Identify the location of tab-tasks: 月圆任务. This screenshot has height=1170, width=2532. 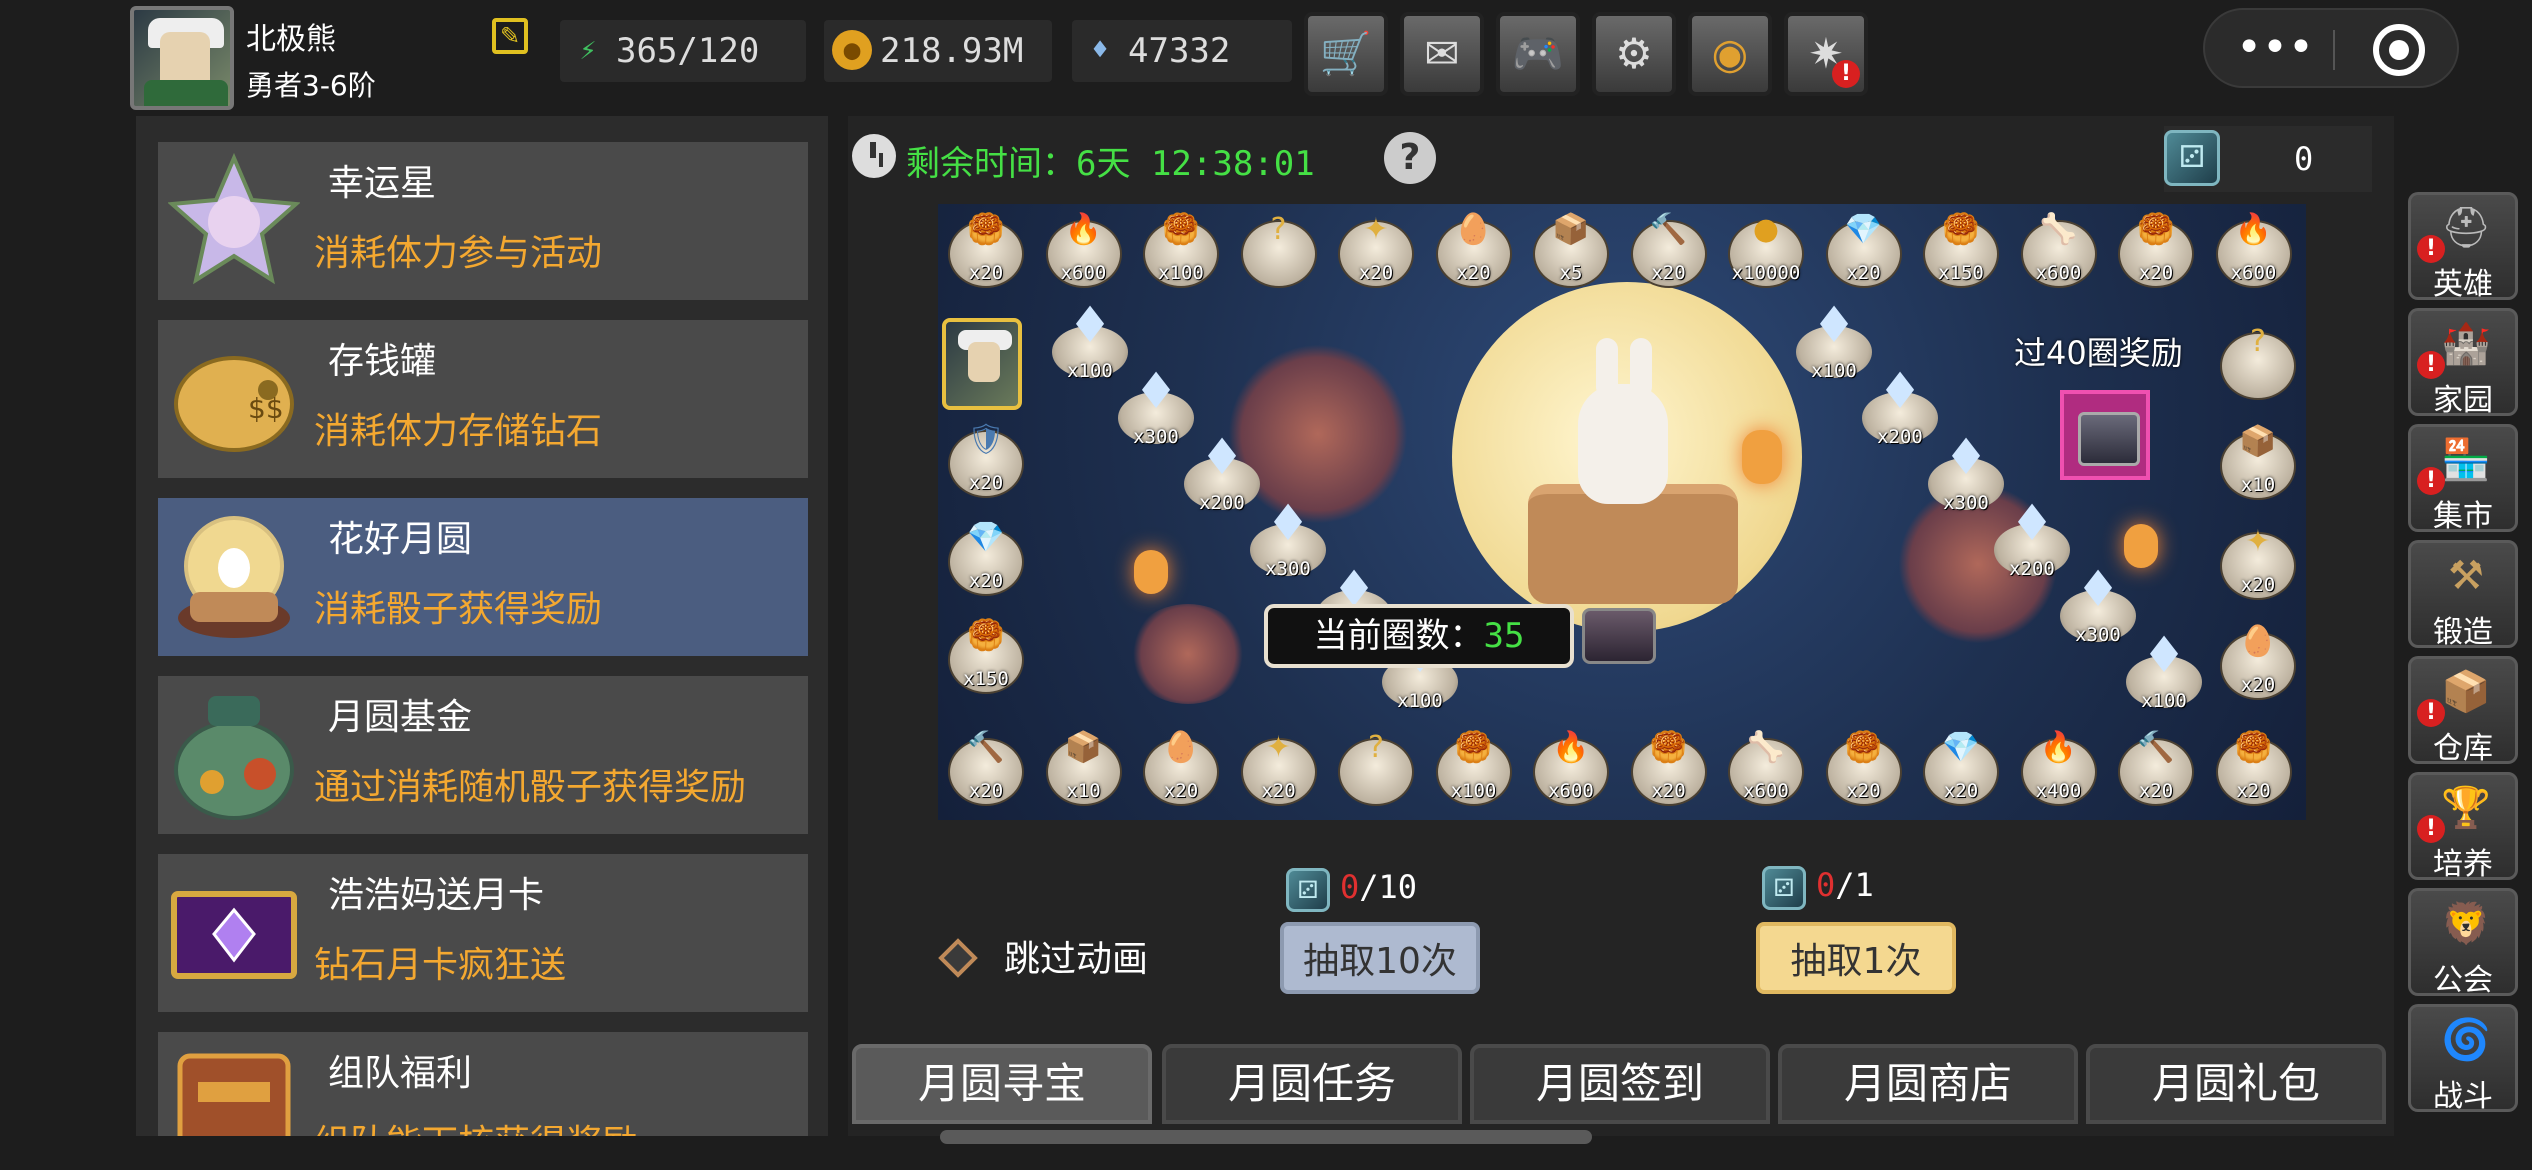
(1312, 1084).